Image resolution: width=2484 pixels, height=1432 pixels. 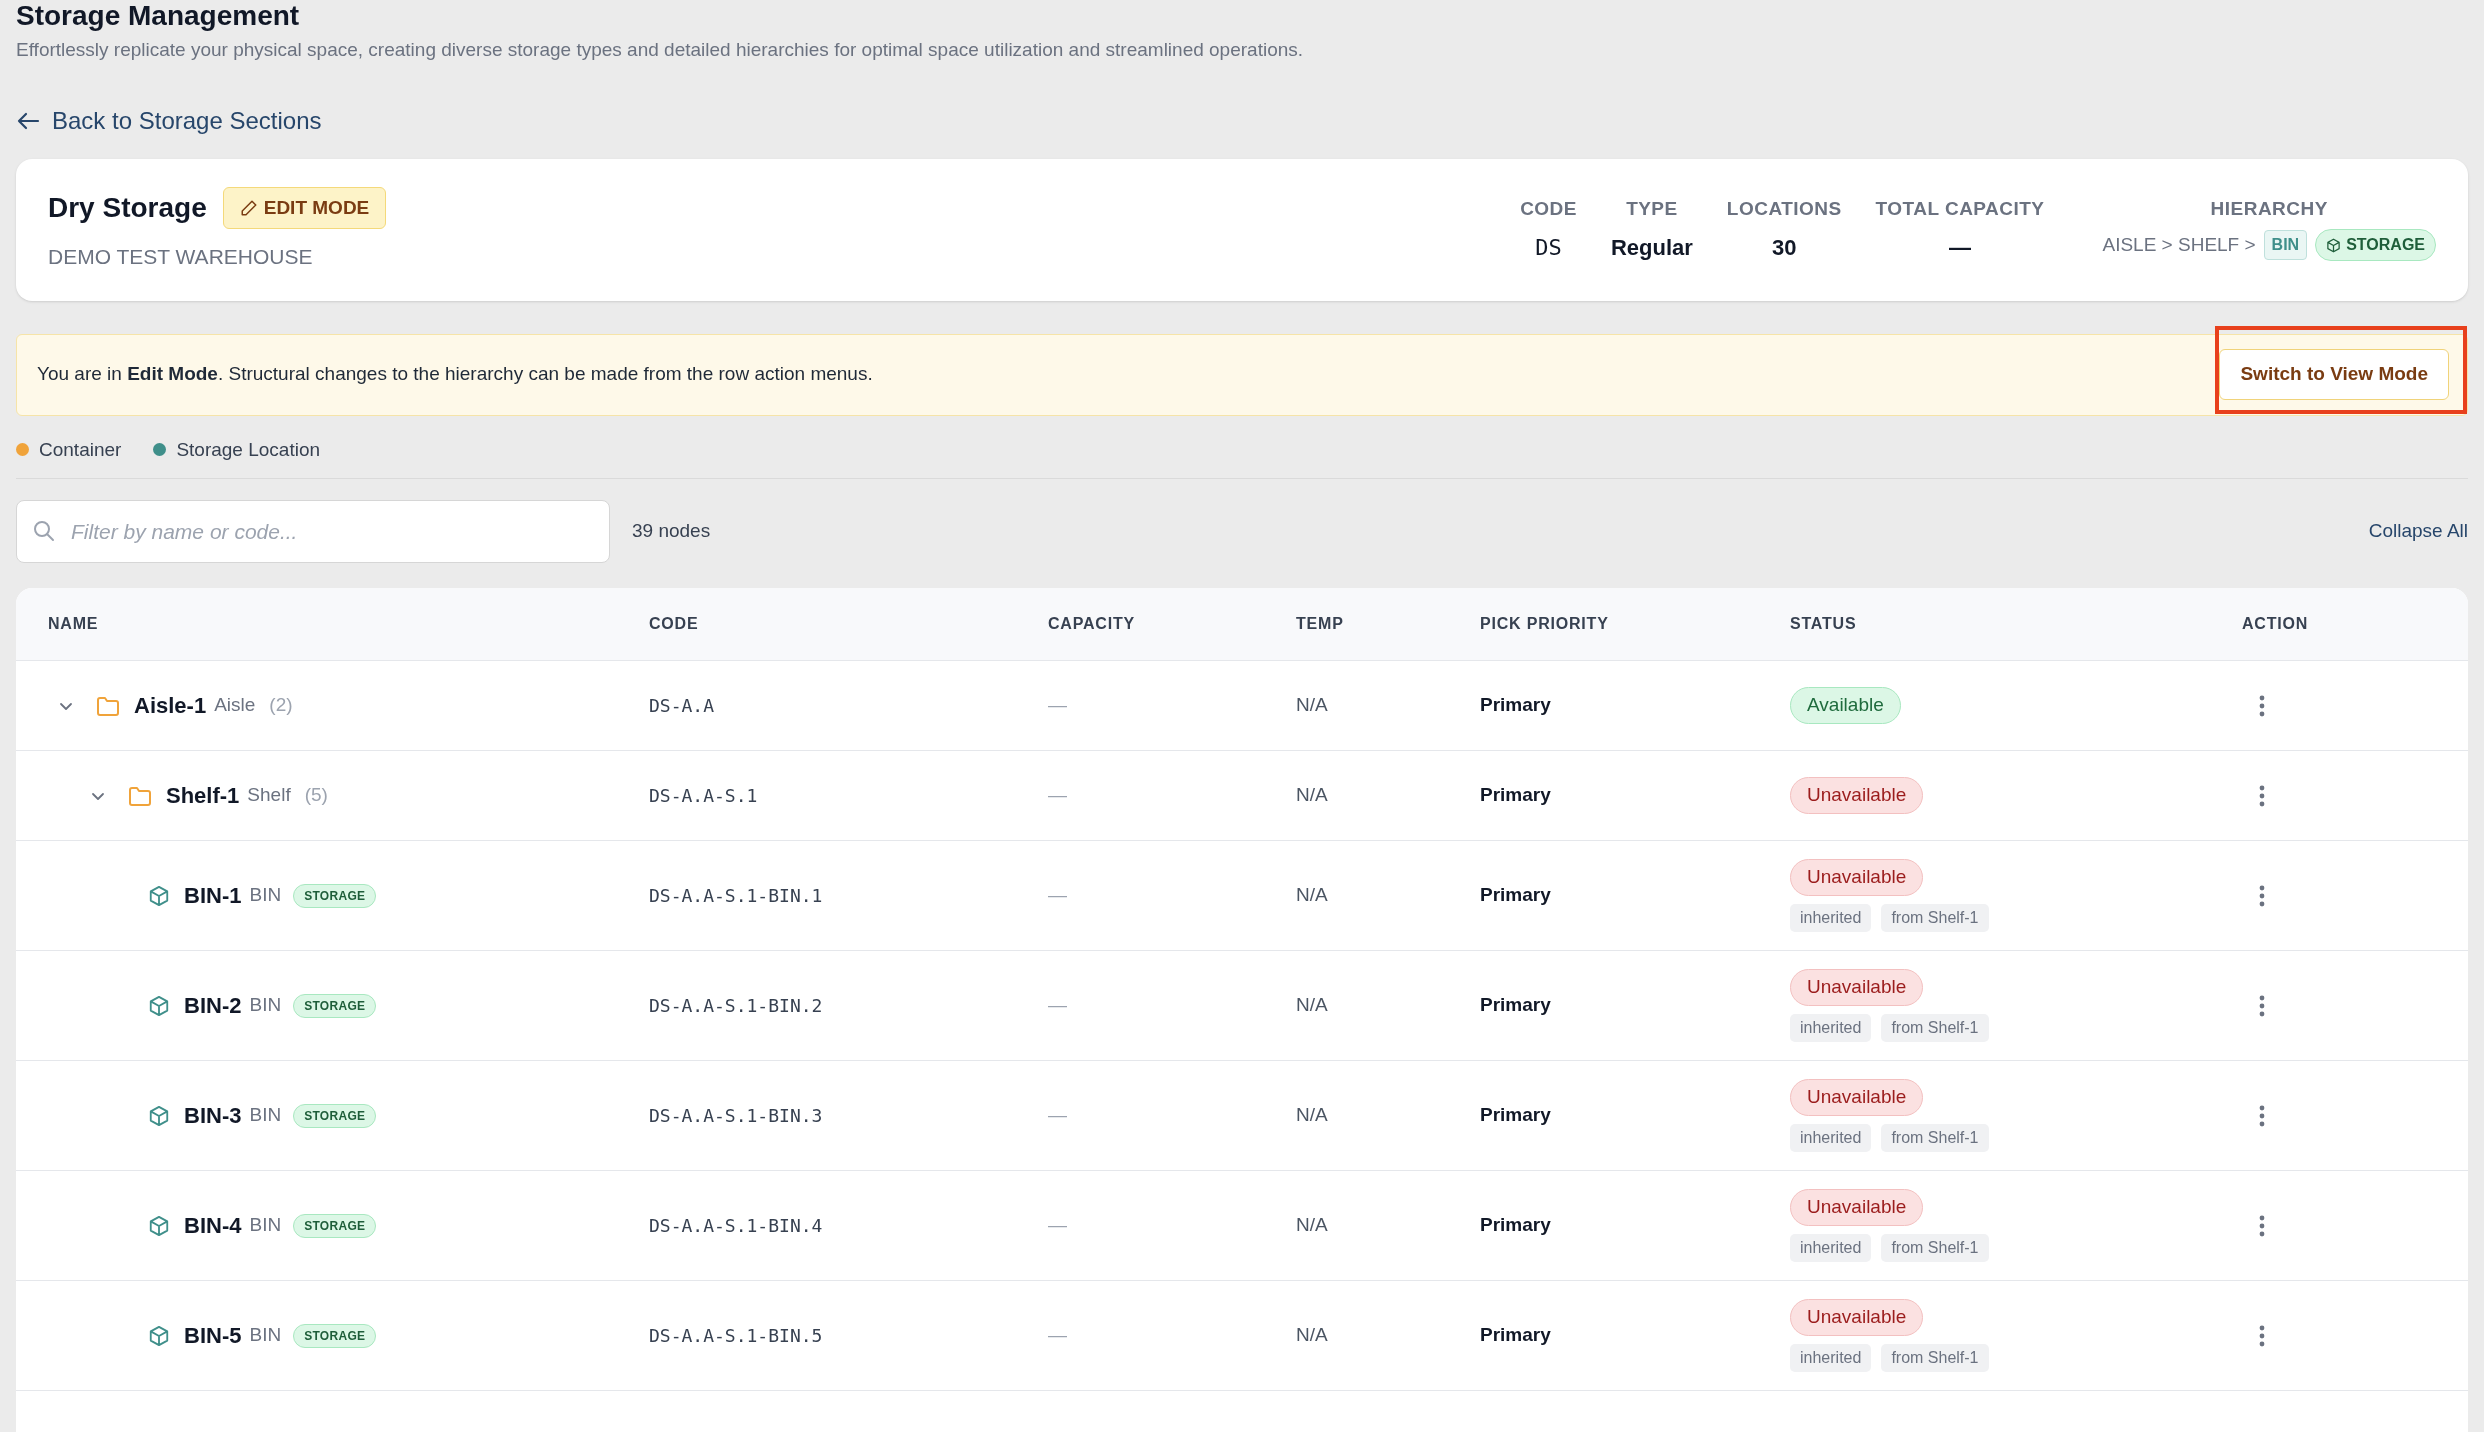 I want to click on legend-label: Container, so click(x=80, y=449).